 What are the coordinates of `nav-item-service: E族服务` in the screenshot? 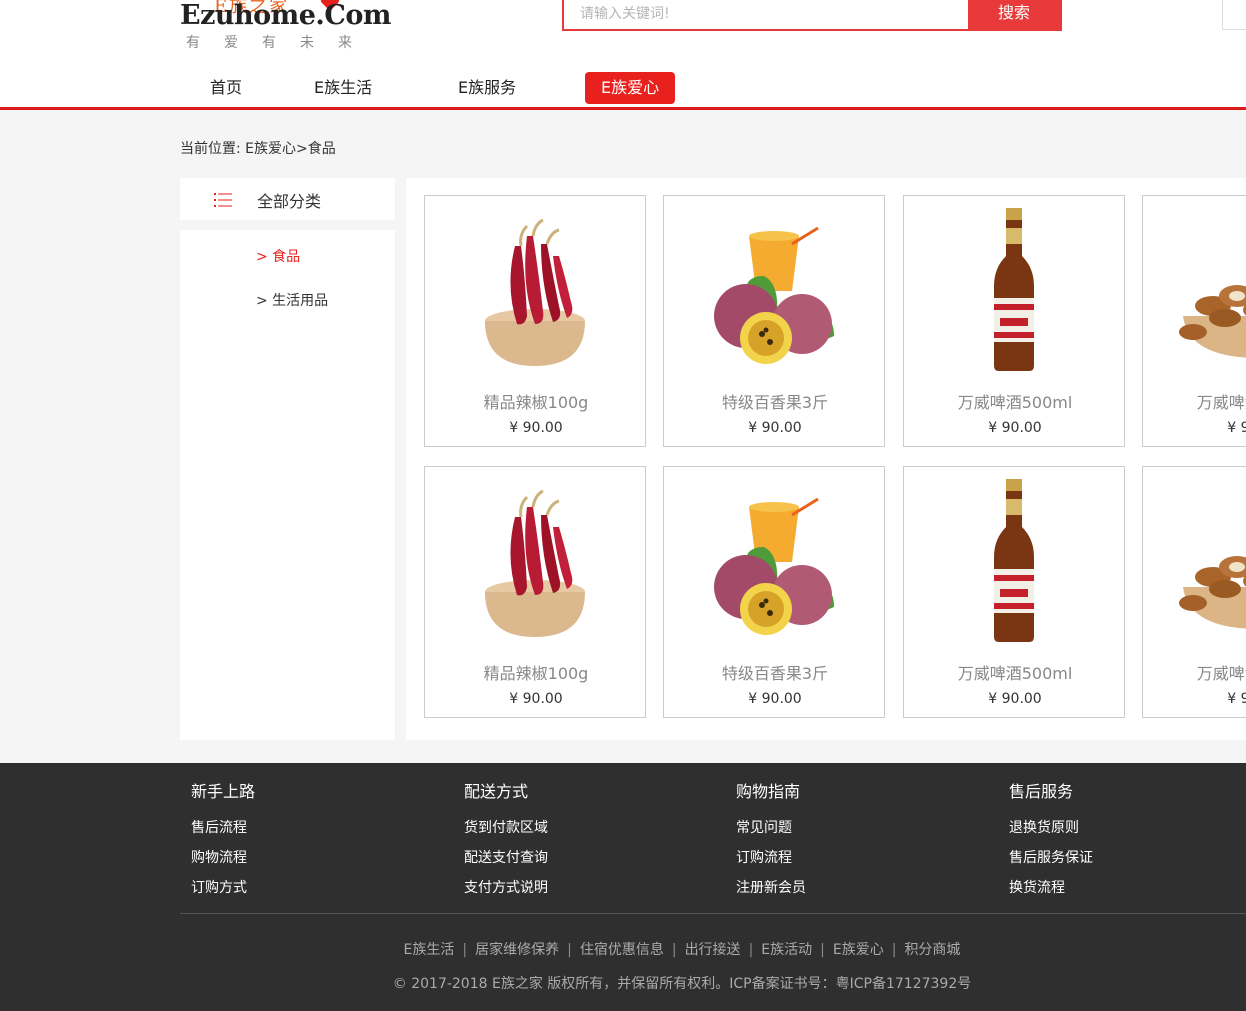 It's located at (487, 88).